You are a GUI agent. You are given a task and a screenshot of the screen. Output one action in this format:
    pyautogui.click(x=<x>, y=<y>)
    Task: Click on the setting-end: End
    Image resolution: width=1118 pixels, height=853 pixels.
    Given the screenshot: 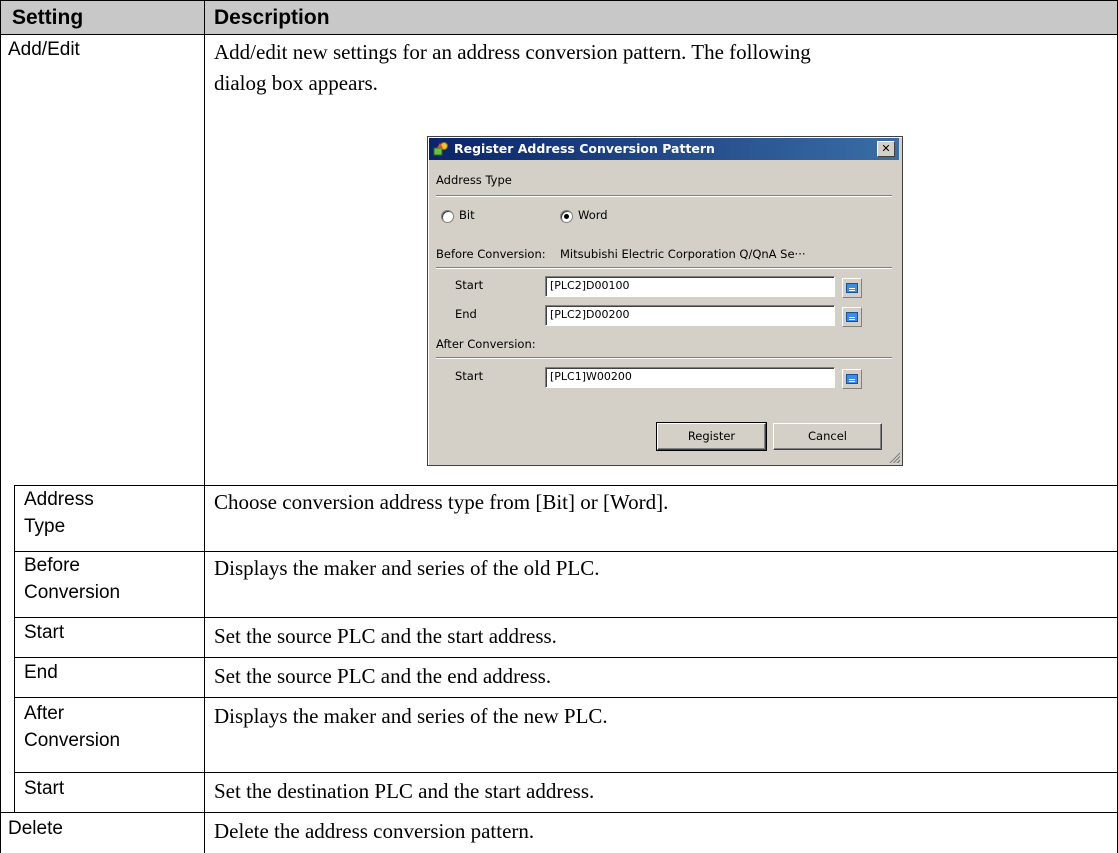 What is the action you would take?
    pyautogui.click(x=41, y=672)
    